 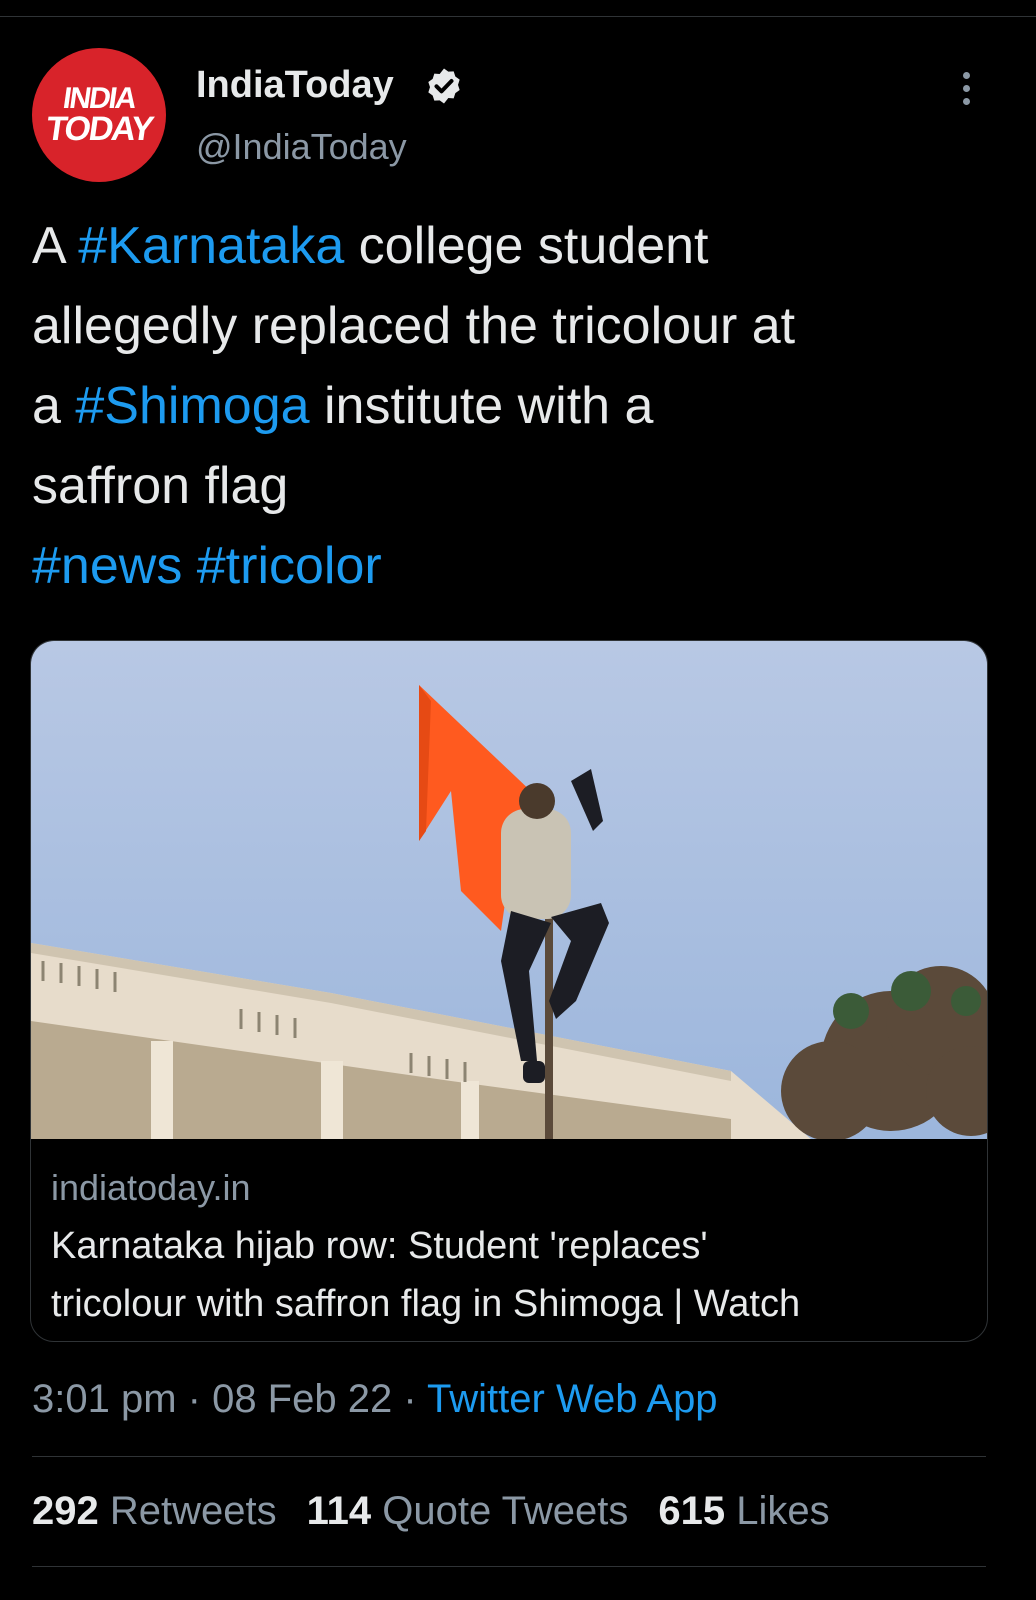 What do you see at coordinates (512, 566) in the screenshot?
I see `tweet-text-line: #news #tricolor` at bounding box center [512, 566].